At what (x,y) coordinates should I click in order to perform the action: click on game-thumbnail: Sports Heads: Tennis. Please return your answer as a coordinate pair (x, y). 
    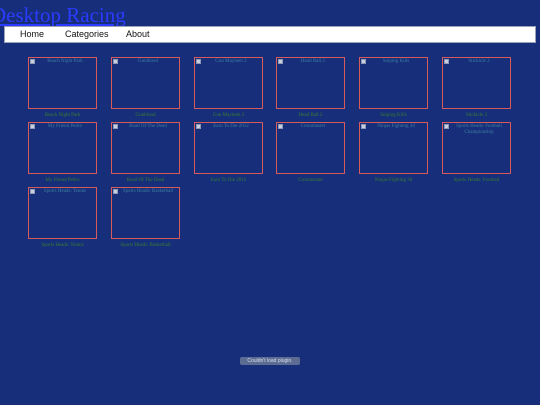
    Looking at the image, I should click on (62, 213).